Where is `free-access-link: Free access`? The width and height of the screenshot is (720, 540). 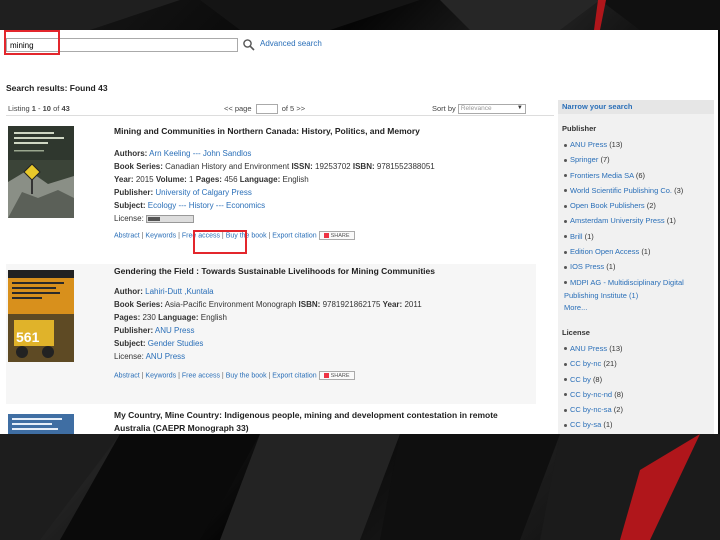 free-access-link: Free access is located at coordinates (201, 375).